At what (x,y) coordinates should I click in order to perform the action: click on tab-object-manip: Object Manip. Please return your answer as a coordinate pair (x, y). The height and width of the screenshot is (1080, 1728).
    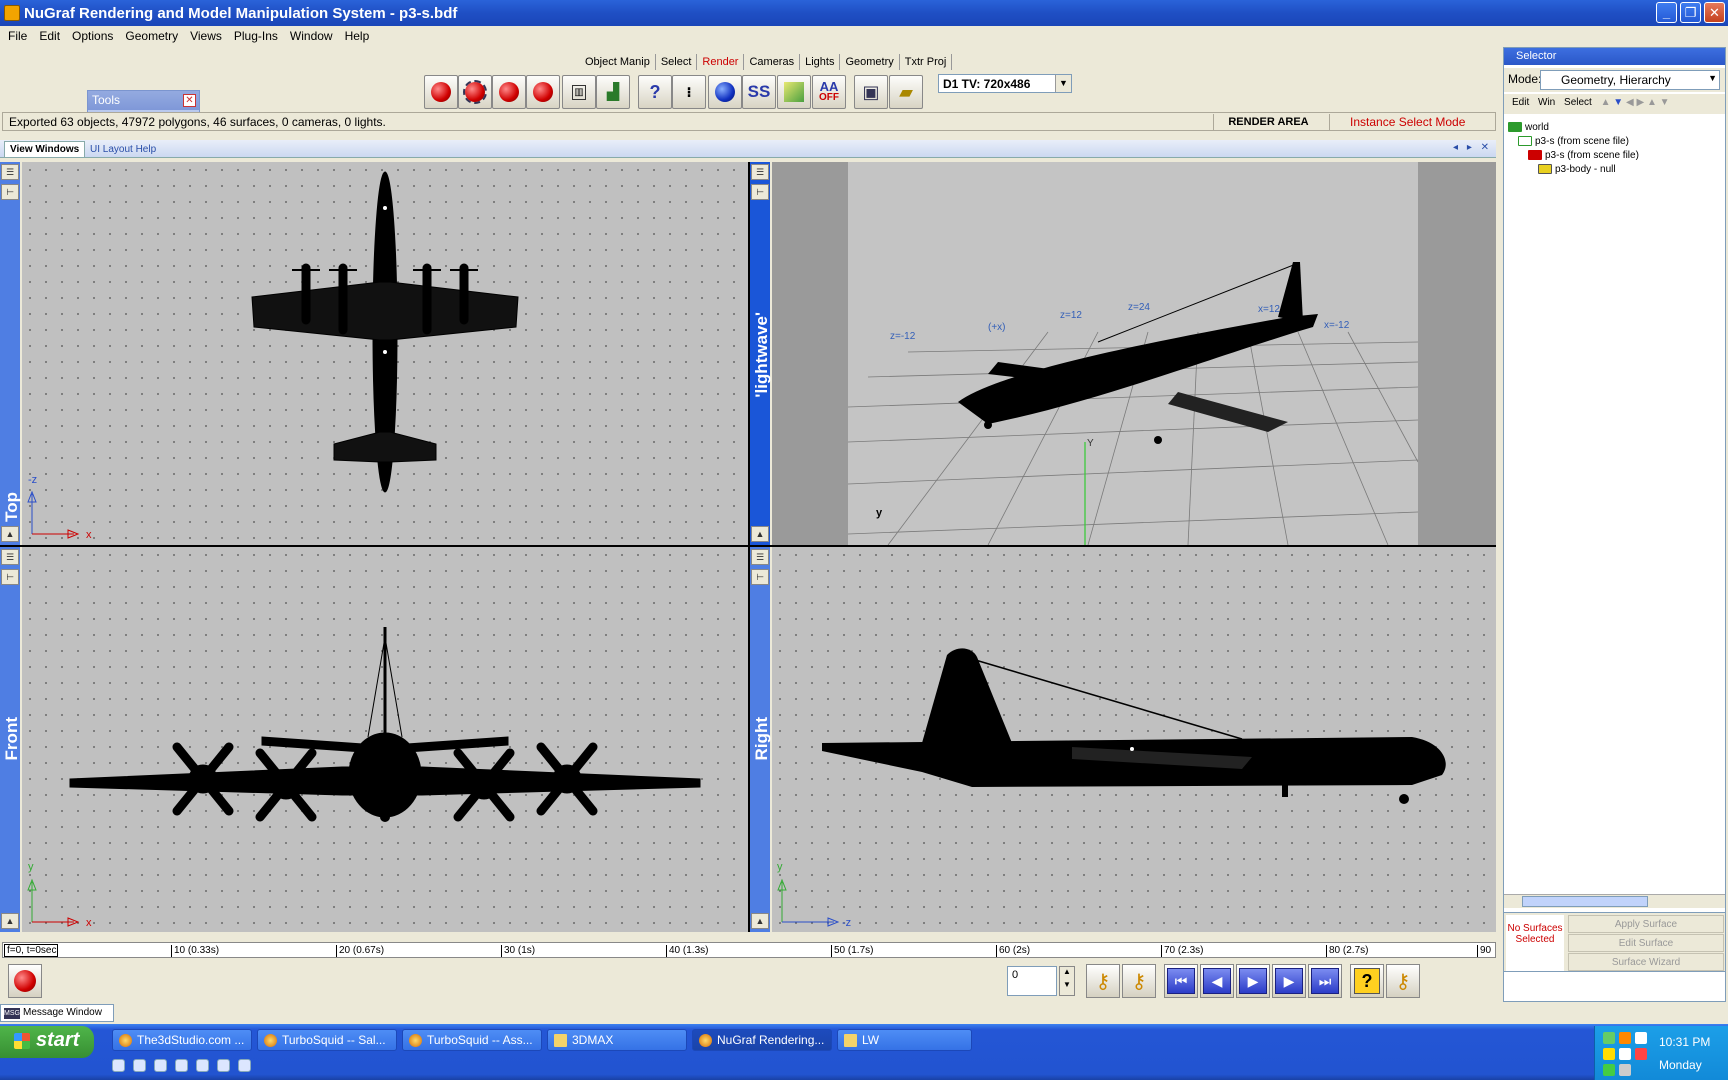
    Looking at the image, I should click on (618, 62).